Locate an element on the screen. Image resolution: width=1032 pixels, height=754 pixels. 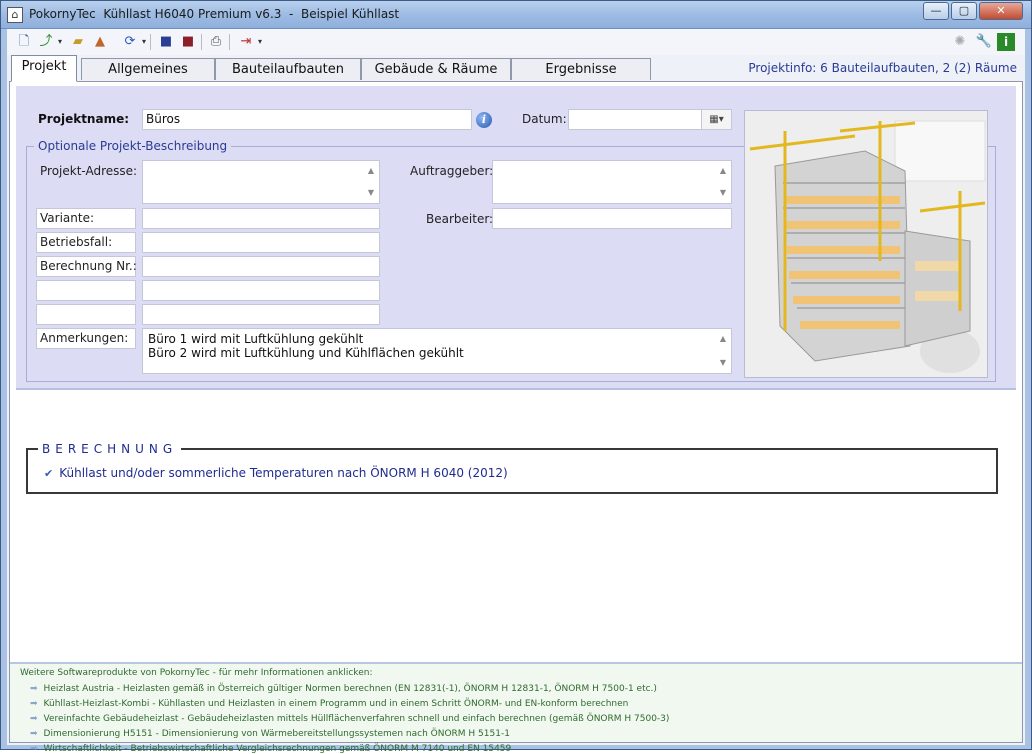
tab-ergebnisse: Ergebnisse is located at coordinates (581, 69).